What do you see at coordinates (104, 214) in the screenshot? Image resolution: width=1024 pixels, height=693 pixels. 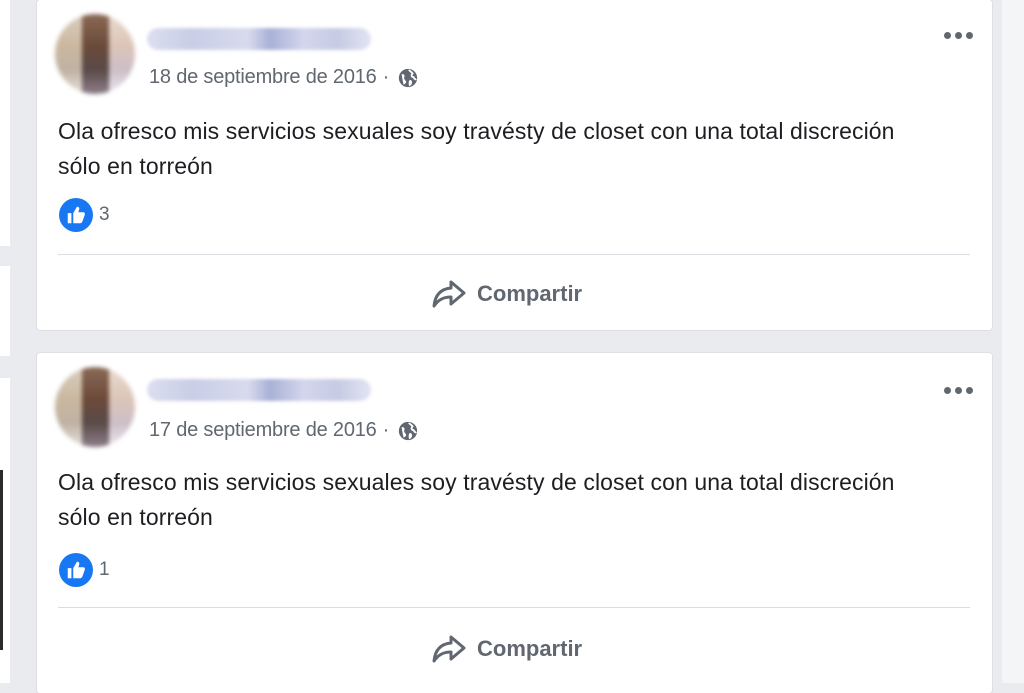 I see `reaction-count: 3` at bounding box center [104, 214].